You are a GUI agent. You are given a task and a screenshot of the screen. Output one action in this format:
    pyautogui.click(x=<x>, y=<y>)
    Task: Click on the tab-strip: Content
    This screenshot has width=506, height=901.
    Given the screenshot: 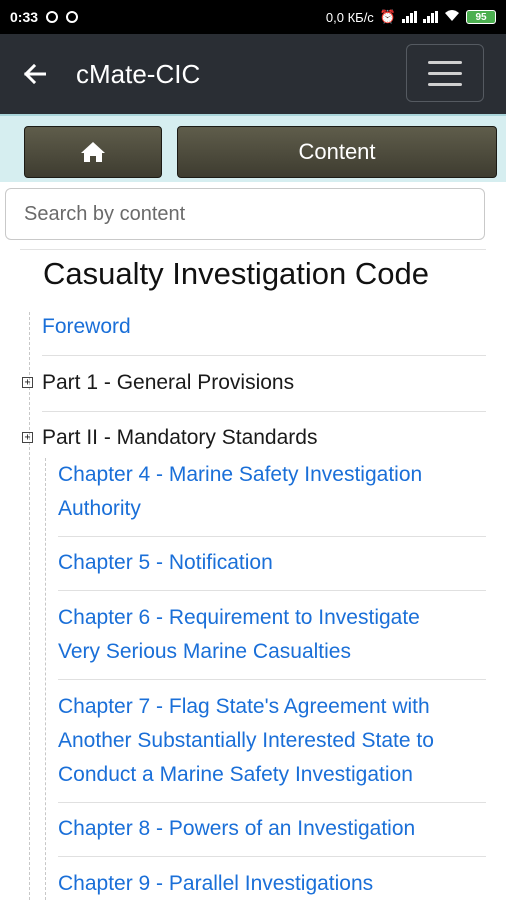 What is the action you would take?
    pyautogui.click(x=253, y=148)
    